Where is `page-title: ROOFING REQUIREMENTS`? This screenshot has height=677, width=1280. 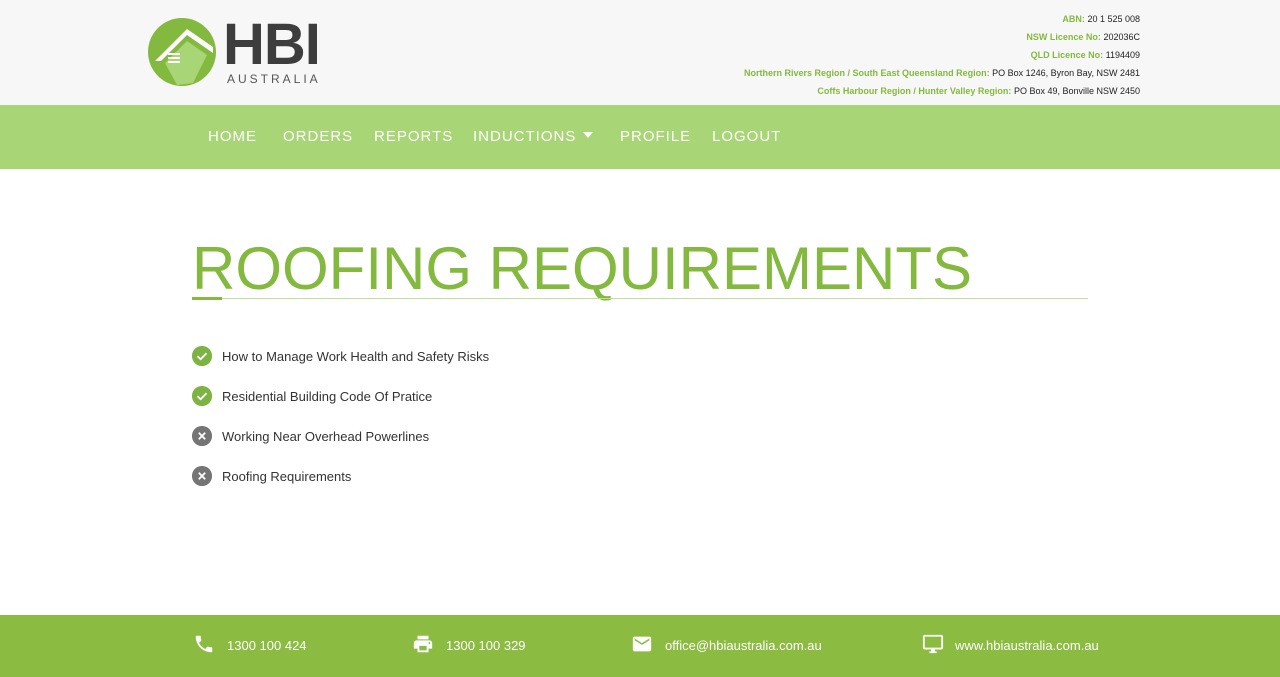
page-title: ROOFING REQUIREMENTS is located at coordinates (582, 268).